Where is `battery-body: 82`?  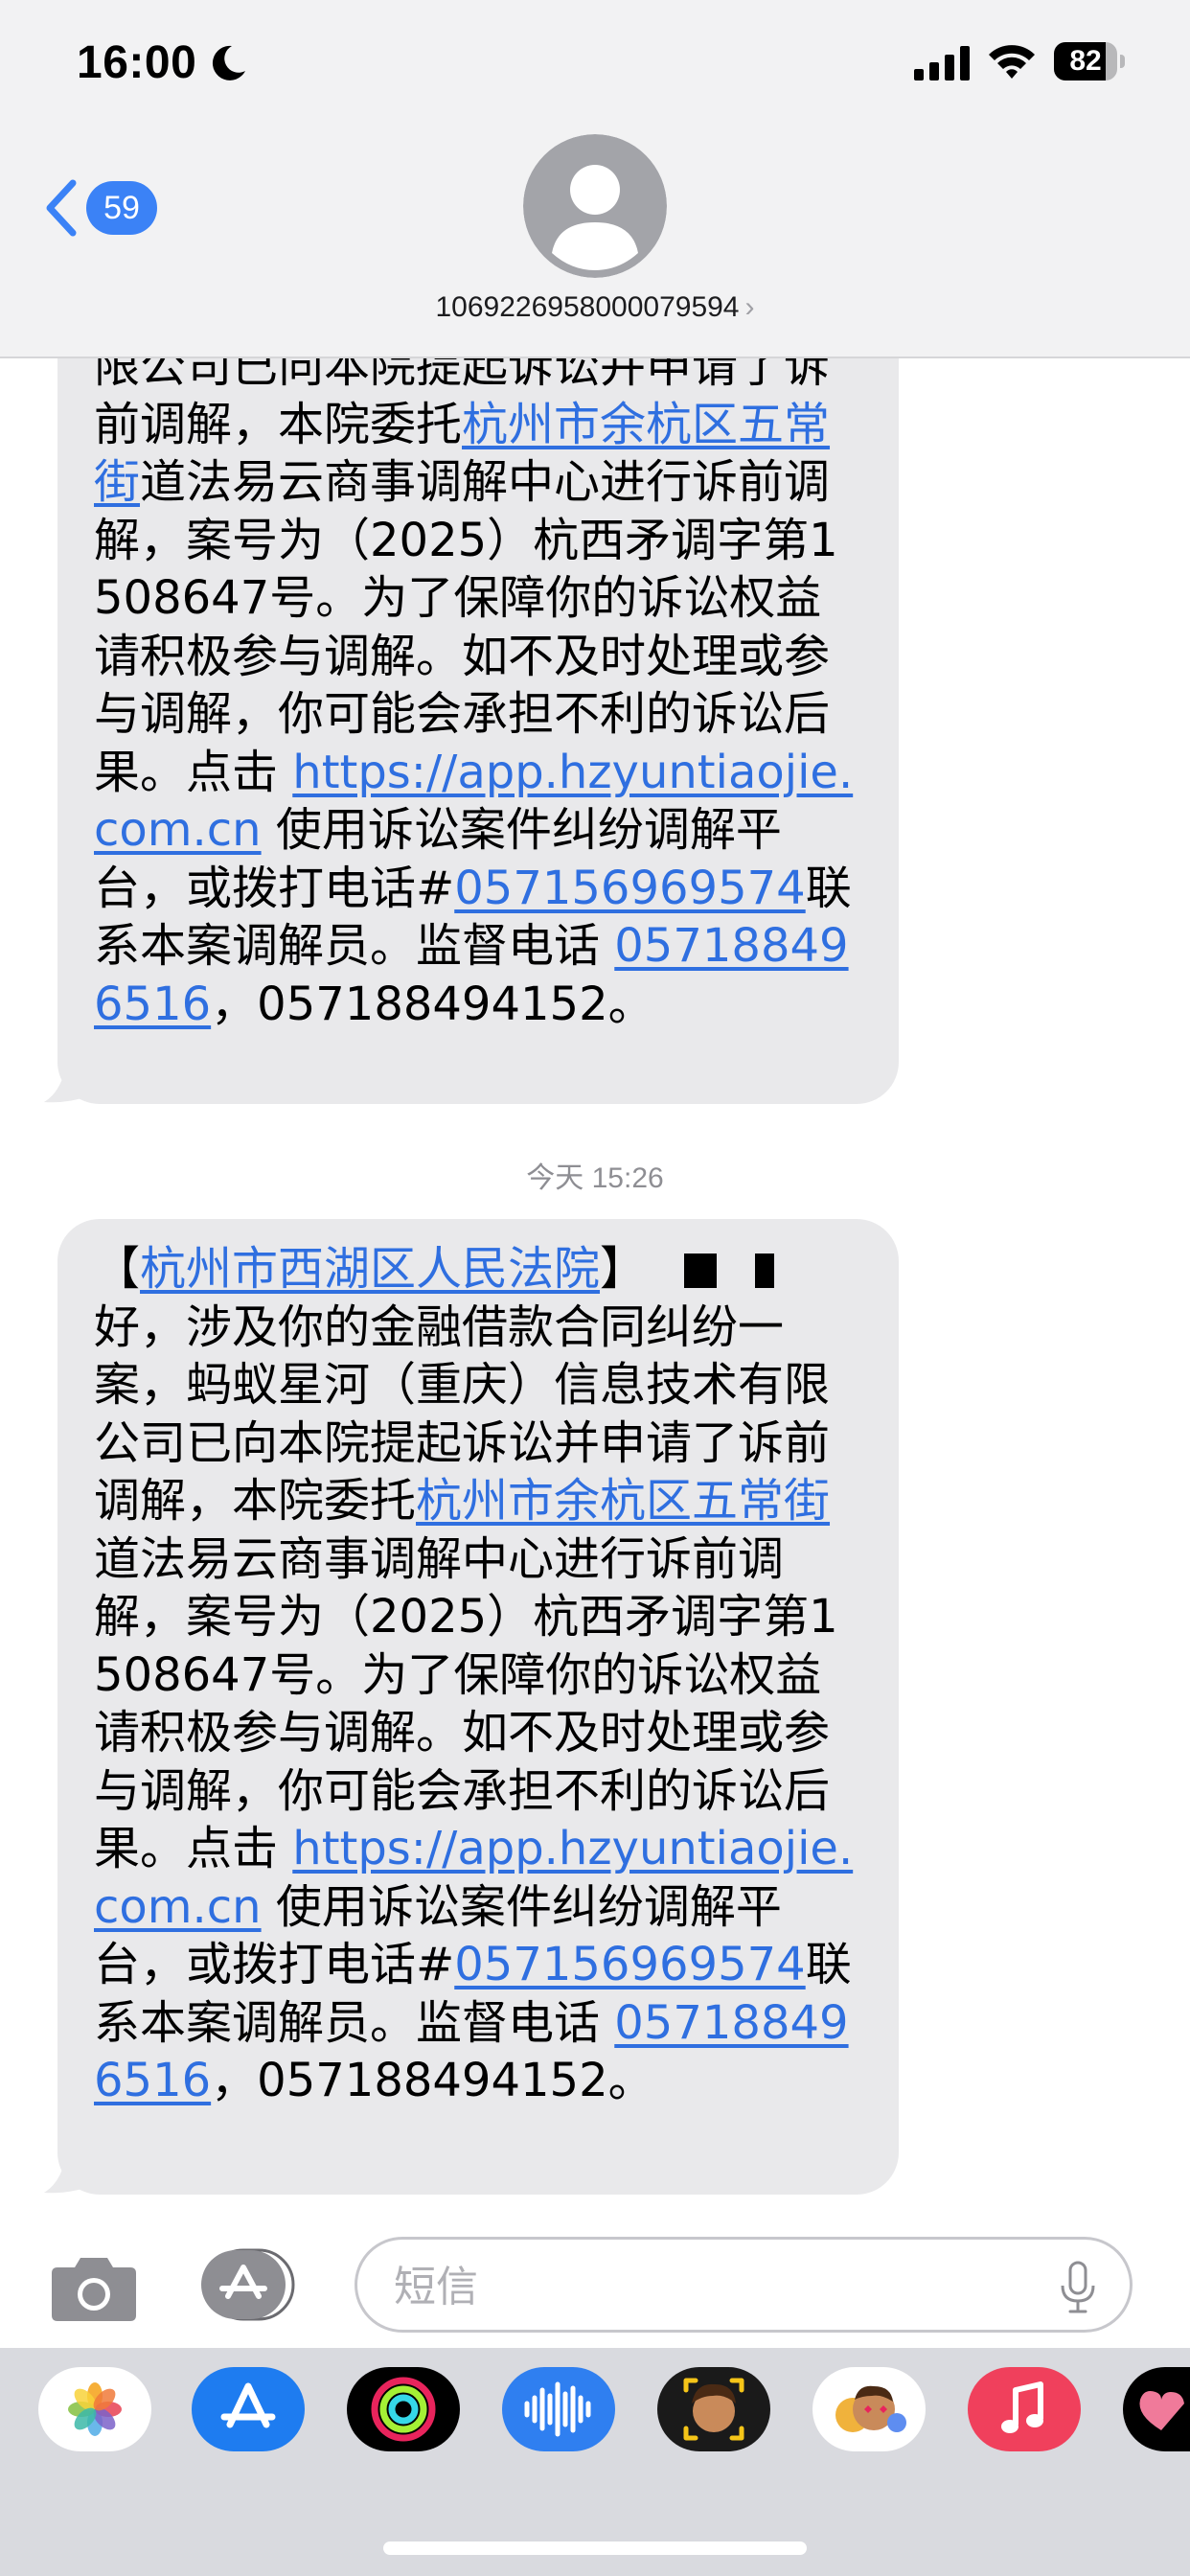 battery-body: 82 is located at coordinates (1085, 61).